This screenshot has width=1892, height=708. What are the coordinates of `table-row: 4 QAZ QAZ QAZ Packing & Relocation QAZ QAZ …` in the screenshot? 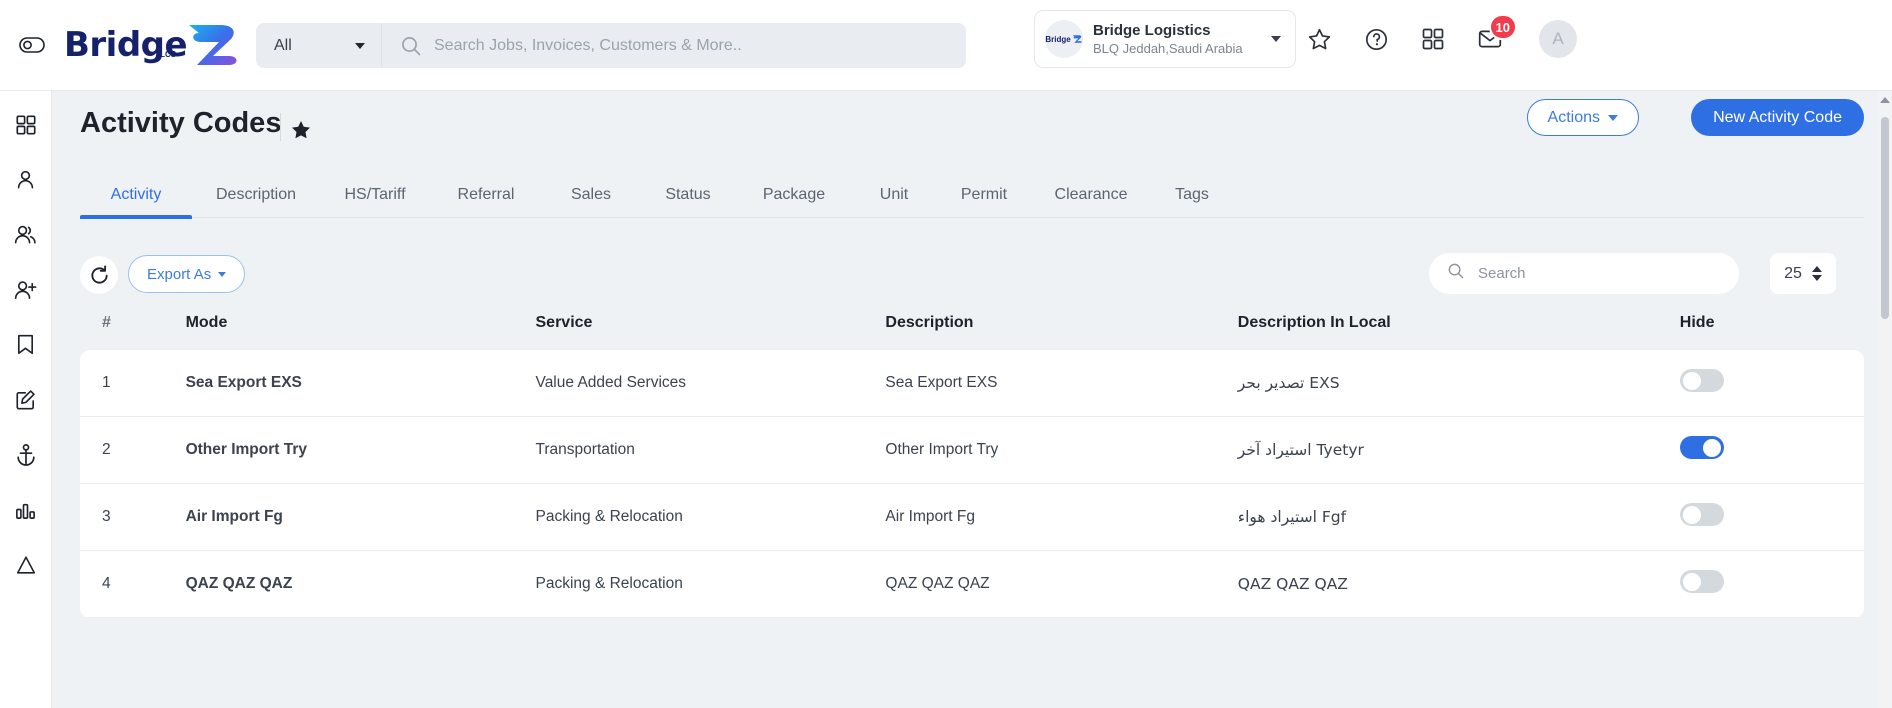 It's located at (972, 584).